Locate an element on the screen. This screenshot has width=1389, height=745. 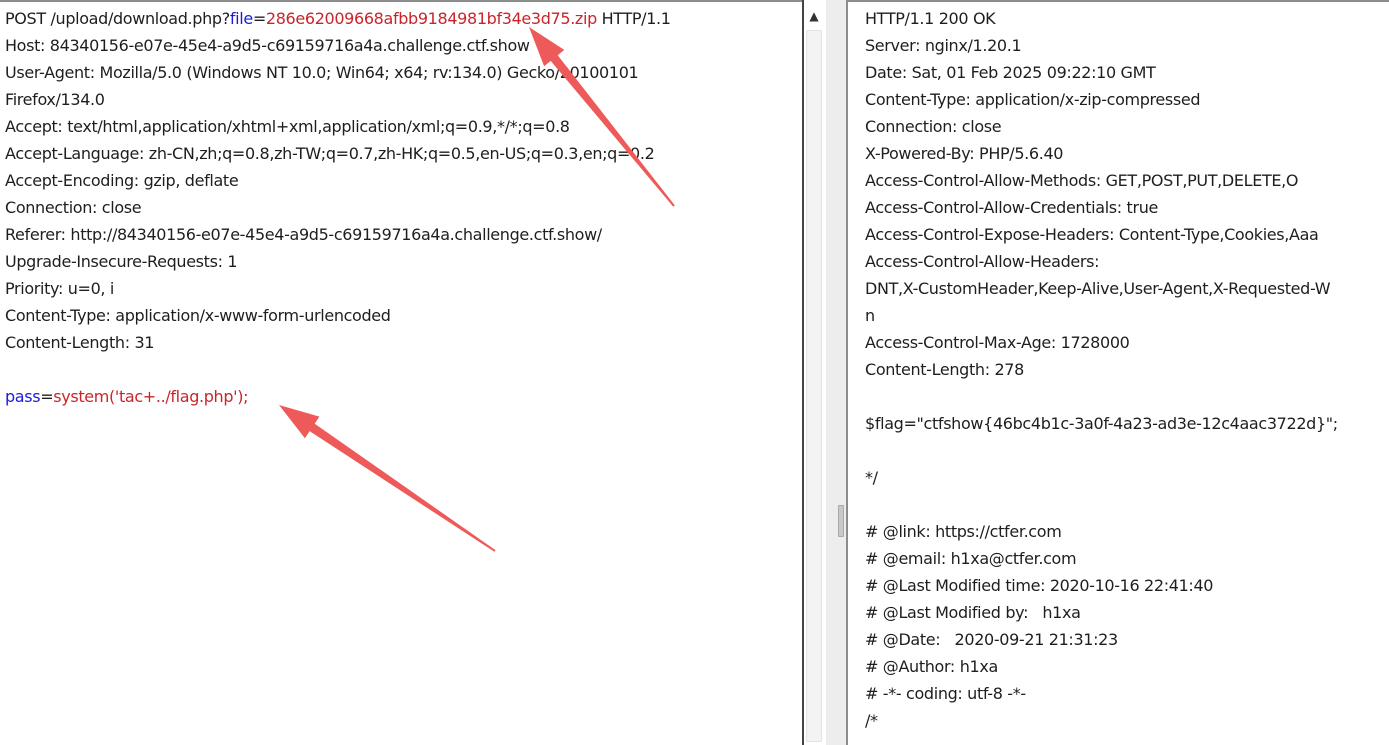
response-line: # @email: h1xa@ctfer.com is located at coordinates (971, 558).